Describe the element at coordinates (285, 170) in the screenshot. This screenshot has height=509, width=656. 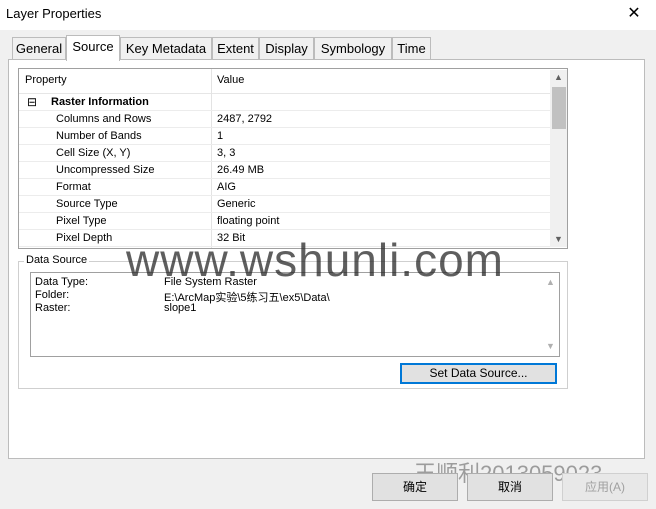
I see `table-row: Uncompressed Size 26.49 MB` at that location.